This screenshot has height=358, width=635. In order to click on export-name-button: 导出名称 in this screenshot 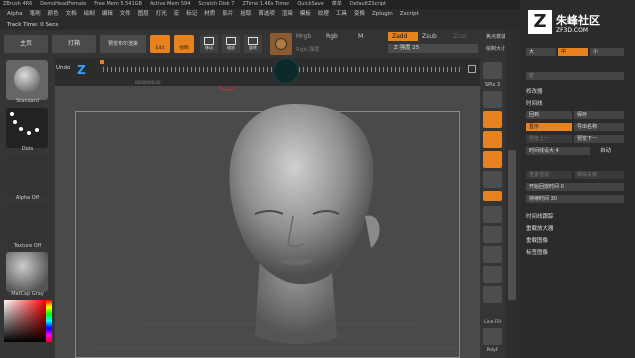, I will do `click(599, 127)`.